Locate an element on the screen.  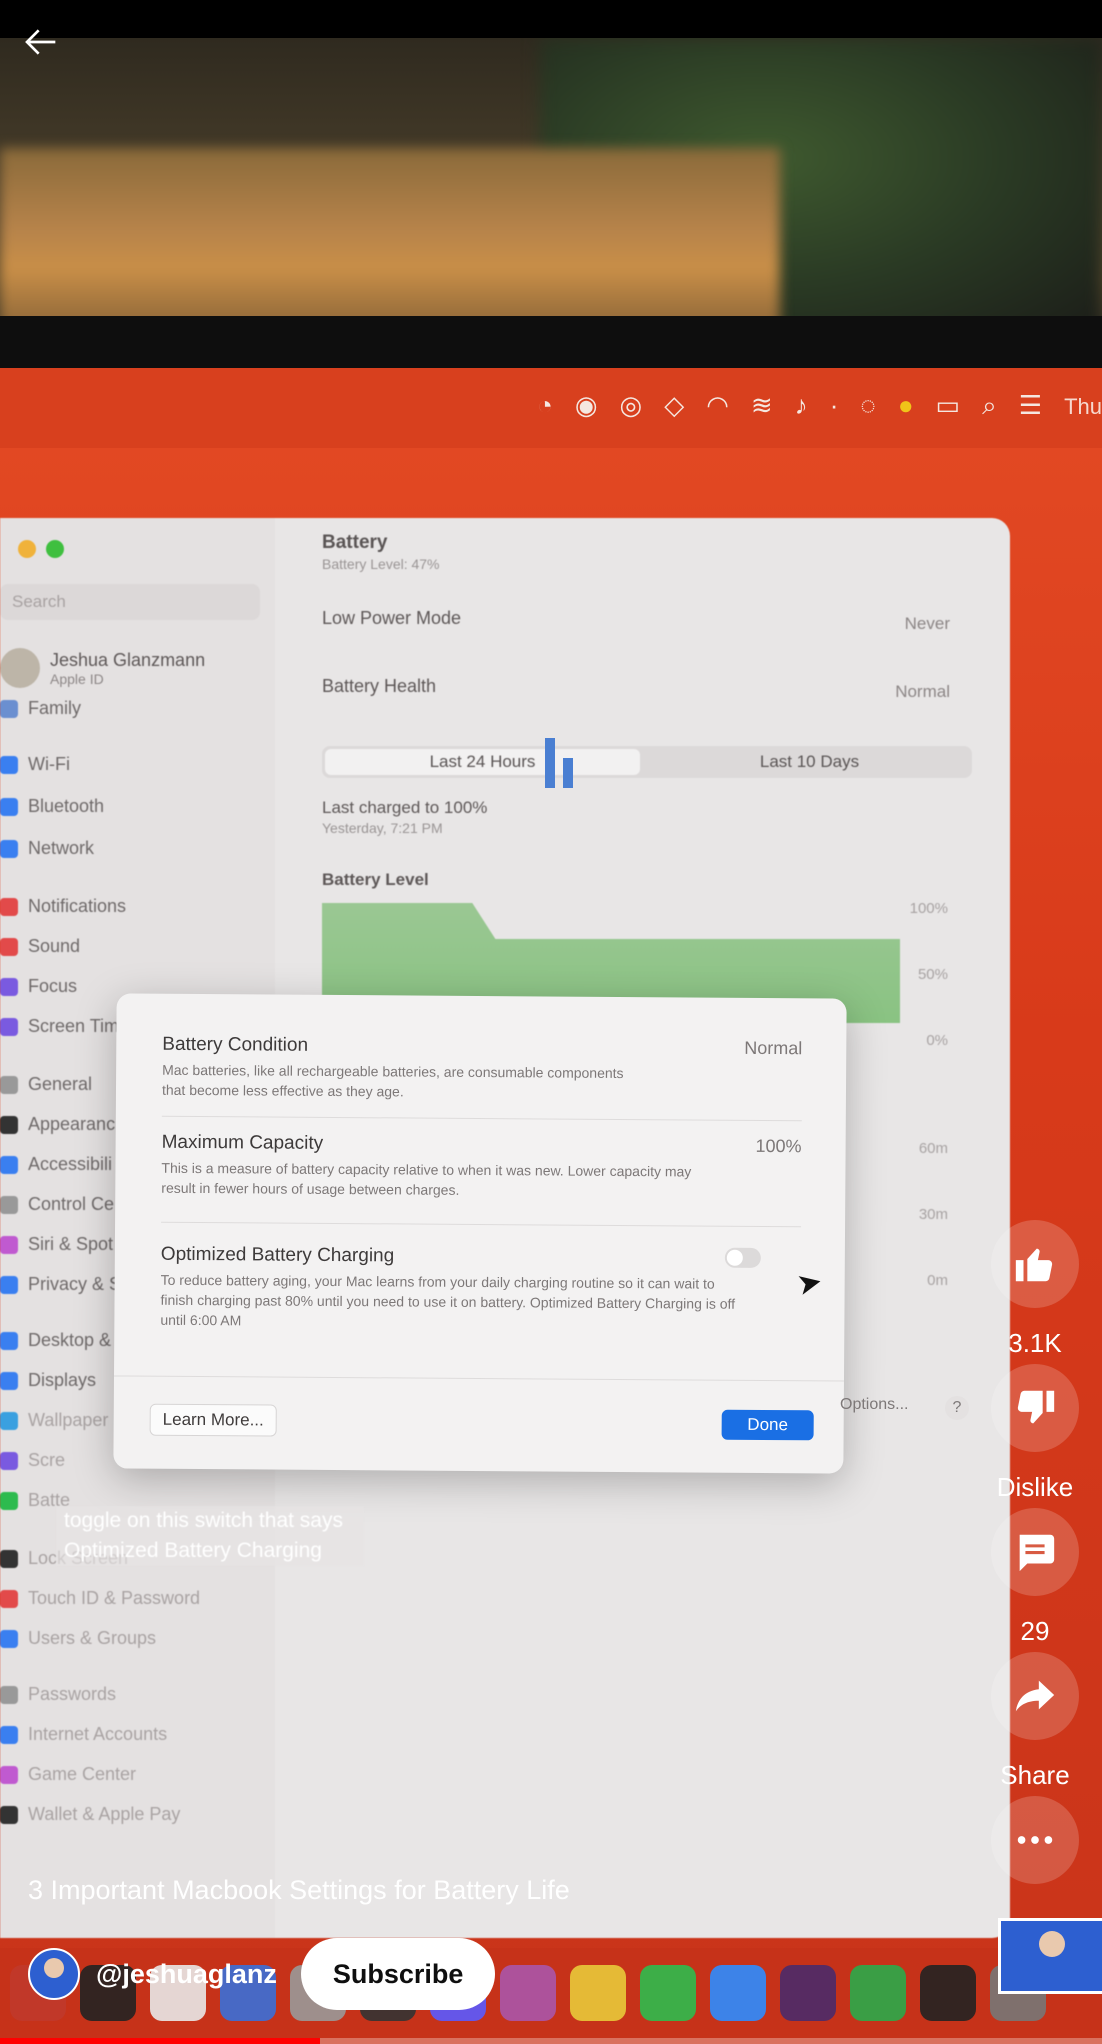
maximum-capacity-value: 100% is located at coordinates (778, 1146).